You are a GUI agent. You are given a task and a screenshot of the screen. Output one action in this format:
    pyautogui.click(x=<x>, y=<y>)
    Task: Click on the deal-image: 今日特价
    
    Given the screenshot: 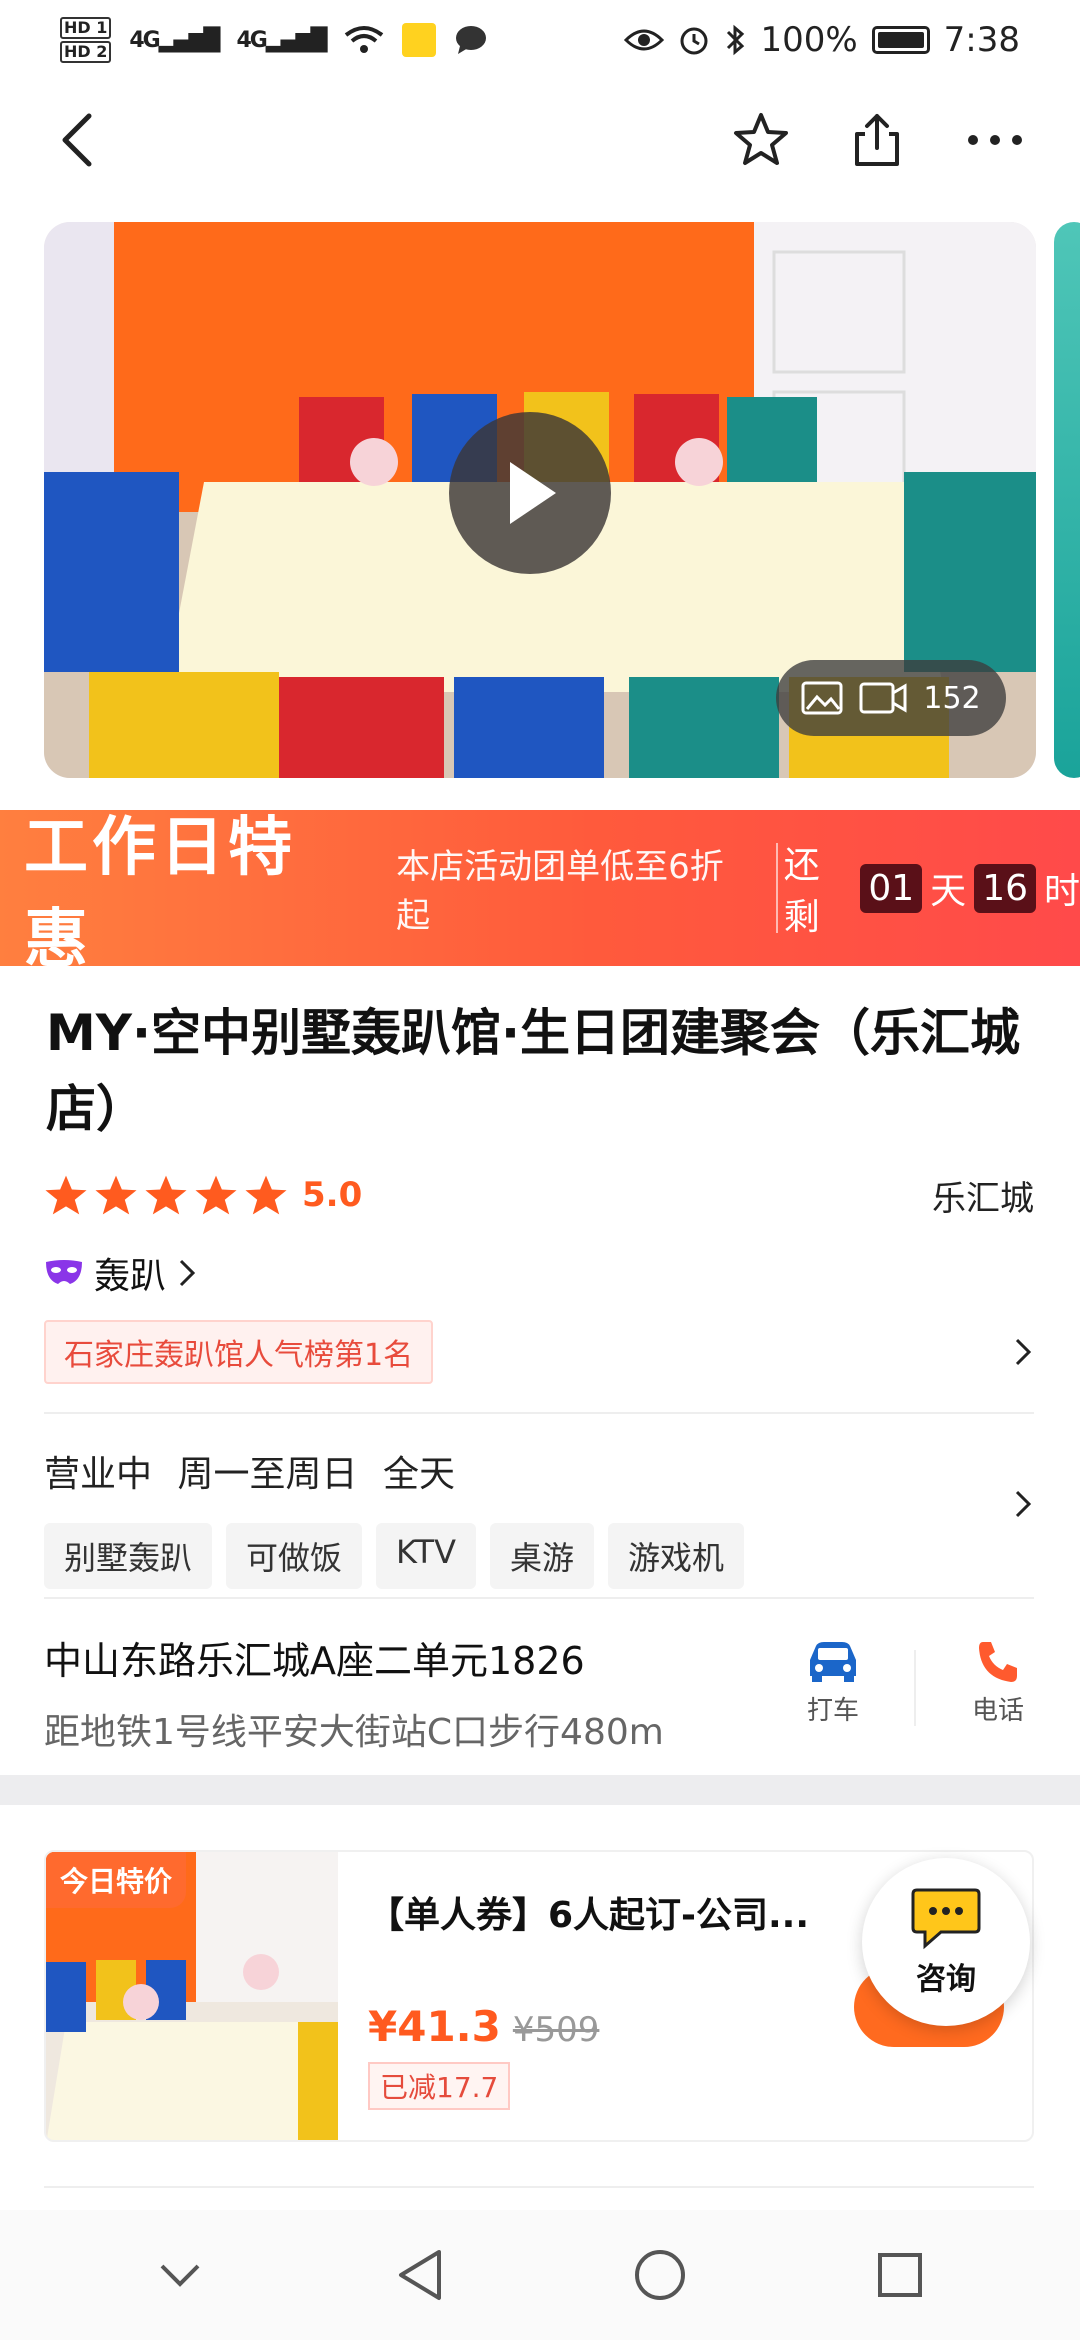 What is the action you would take?
    pyautogui.click(x=192, y=1996)
    